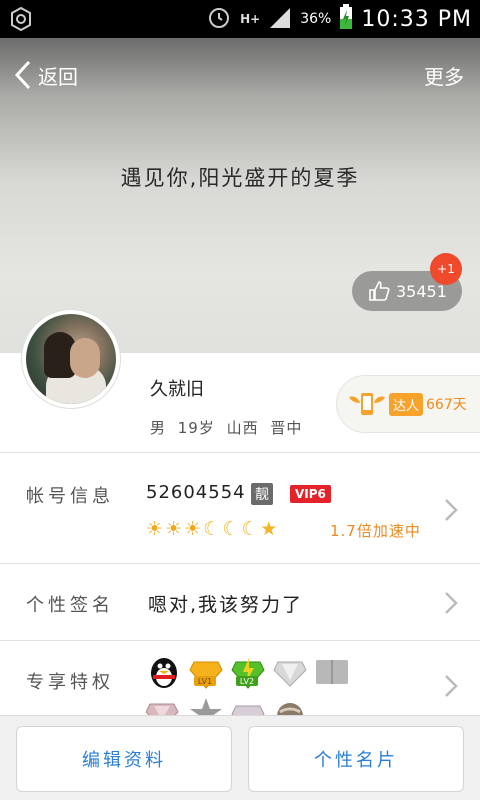 This screenshot has height=800, width=480. I want to click on nickname: 久就旧, so click(177, 389).